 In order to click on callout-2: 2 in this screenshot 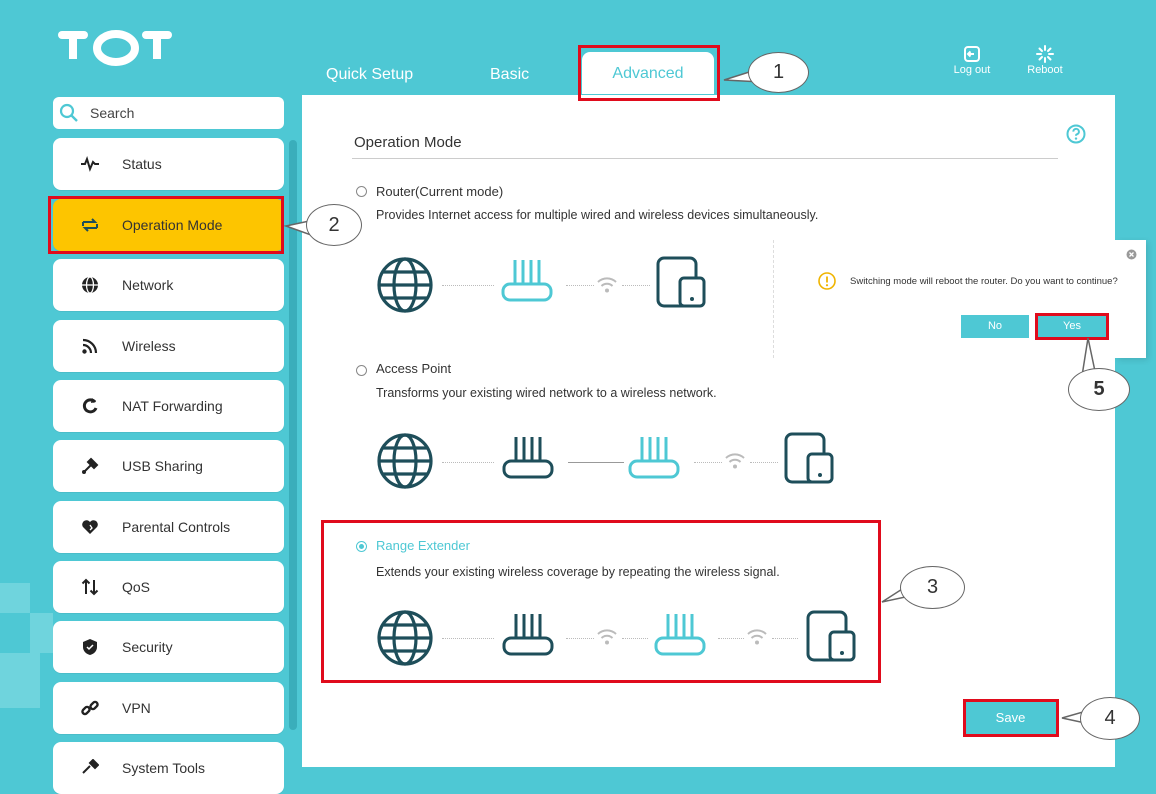, I will do `click(334, 225)`.